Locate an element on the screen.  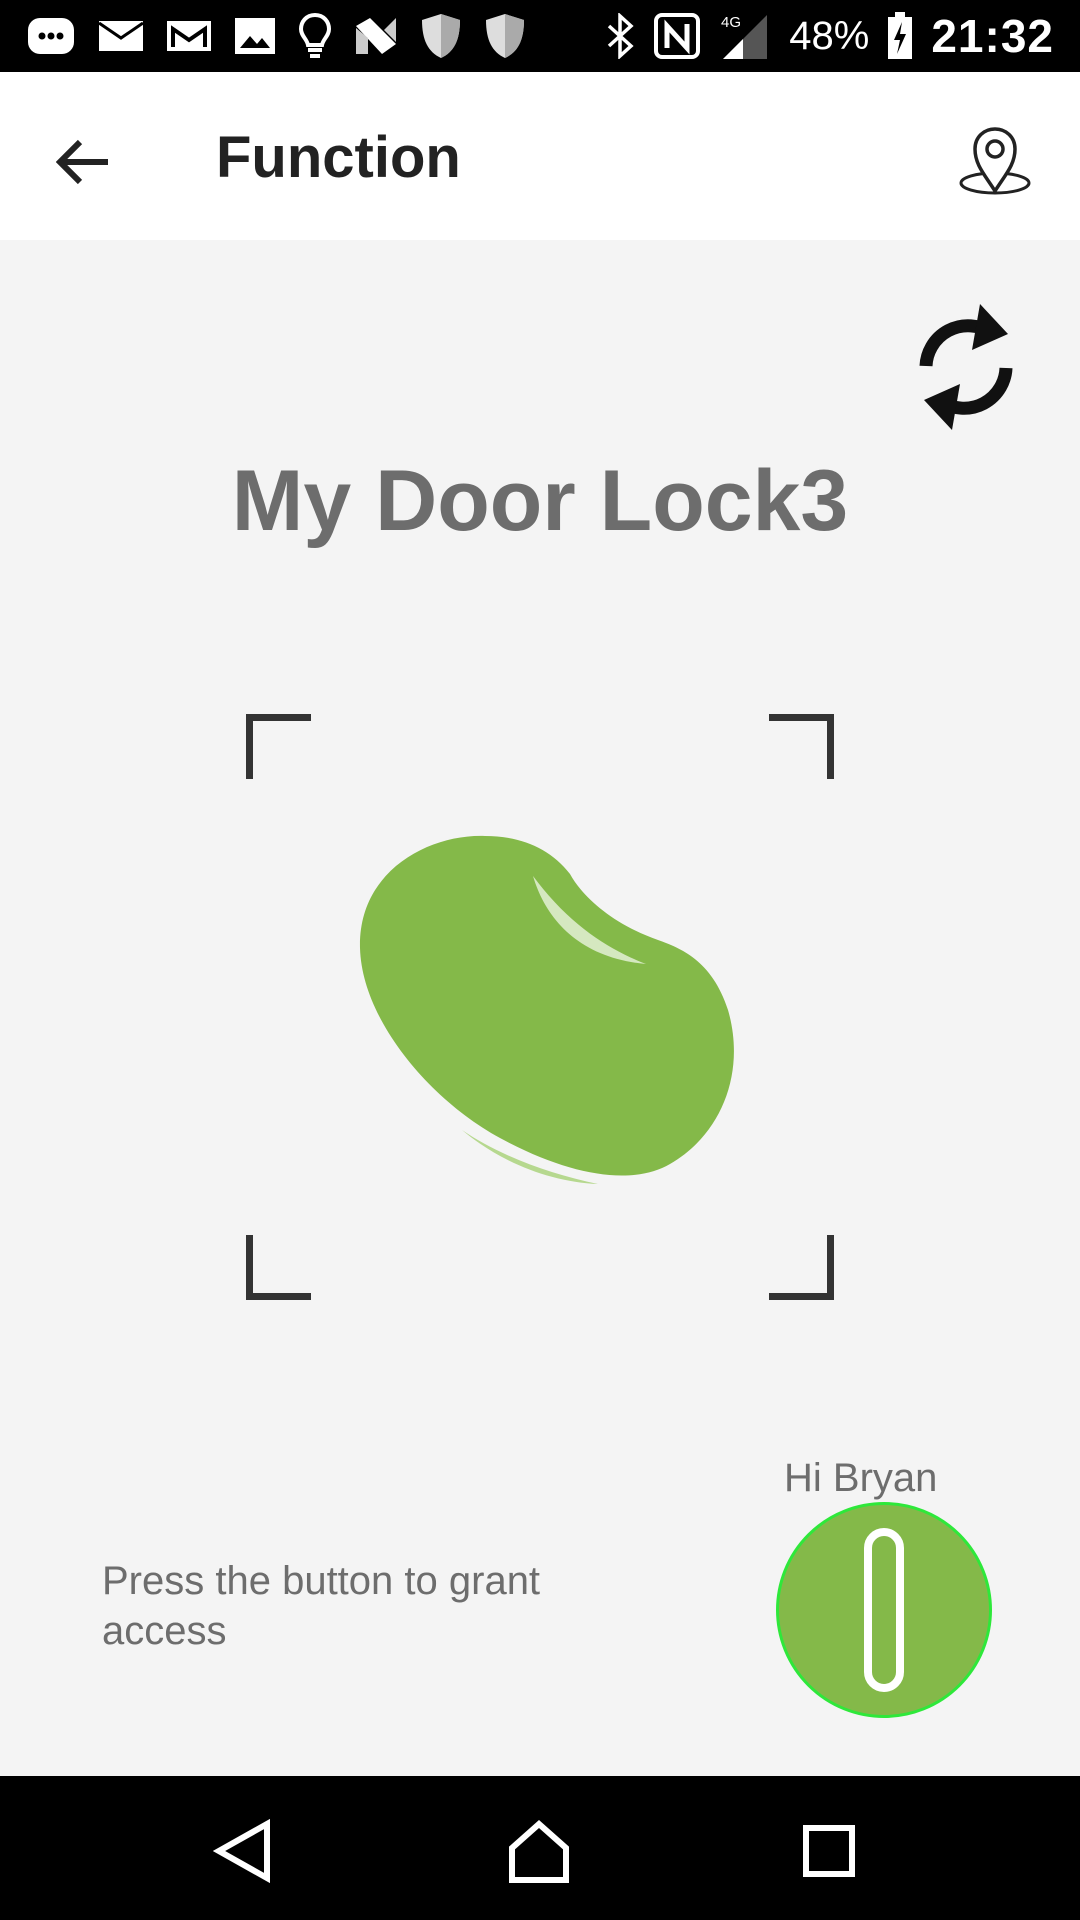
back-button is located at coordinates (84, 162).